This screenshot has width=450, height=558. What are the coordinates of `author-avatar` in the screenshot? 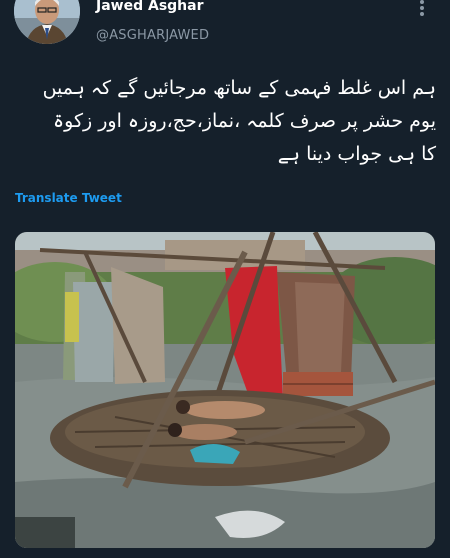 It's located at (47, 22).